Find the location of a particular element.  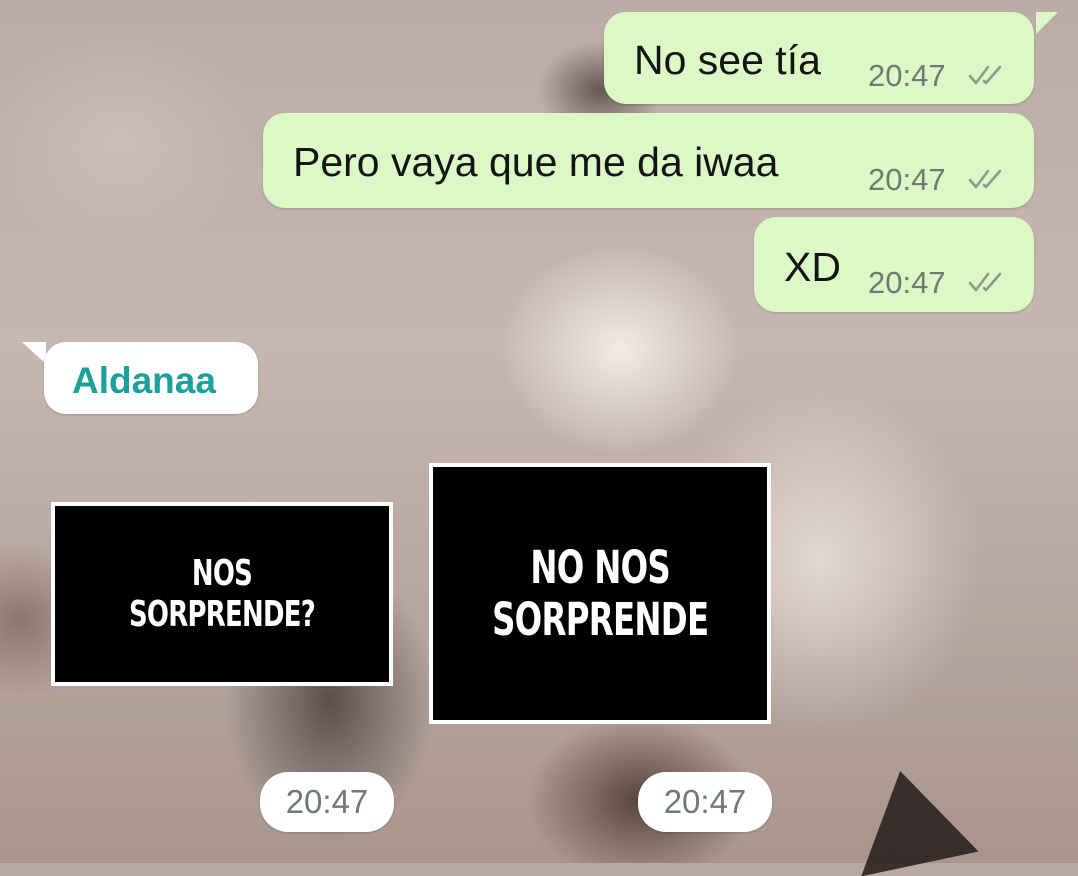

sticker-message: NO NOS SORPRENDE is located at coordinates (600, 593).